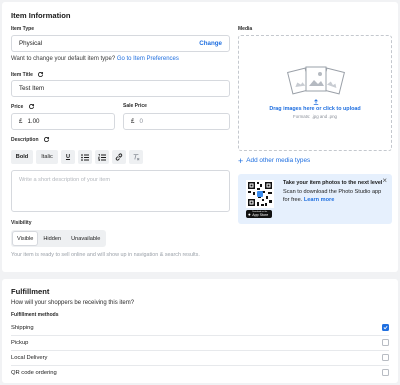 The height and width of the screenshot is (385, 400). I want to click on fulfillment-method-pickup: Pickup, so click(200, 342).